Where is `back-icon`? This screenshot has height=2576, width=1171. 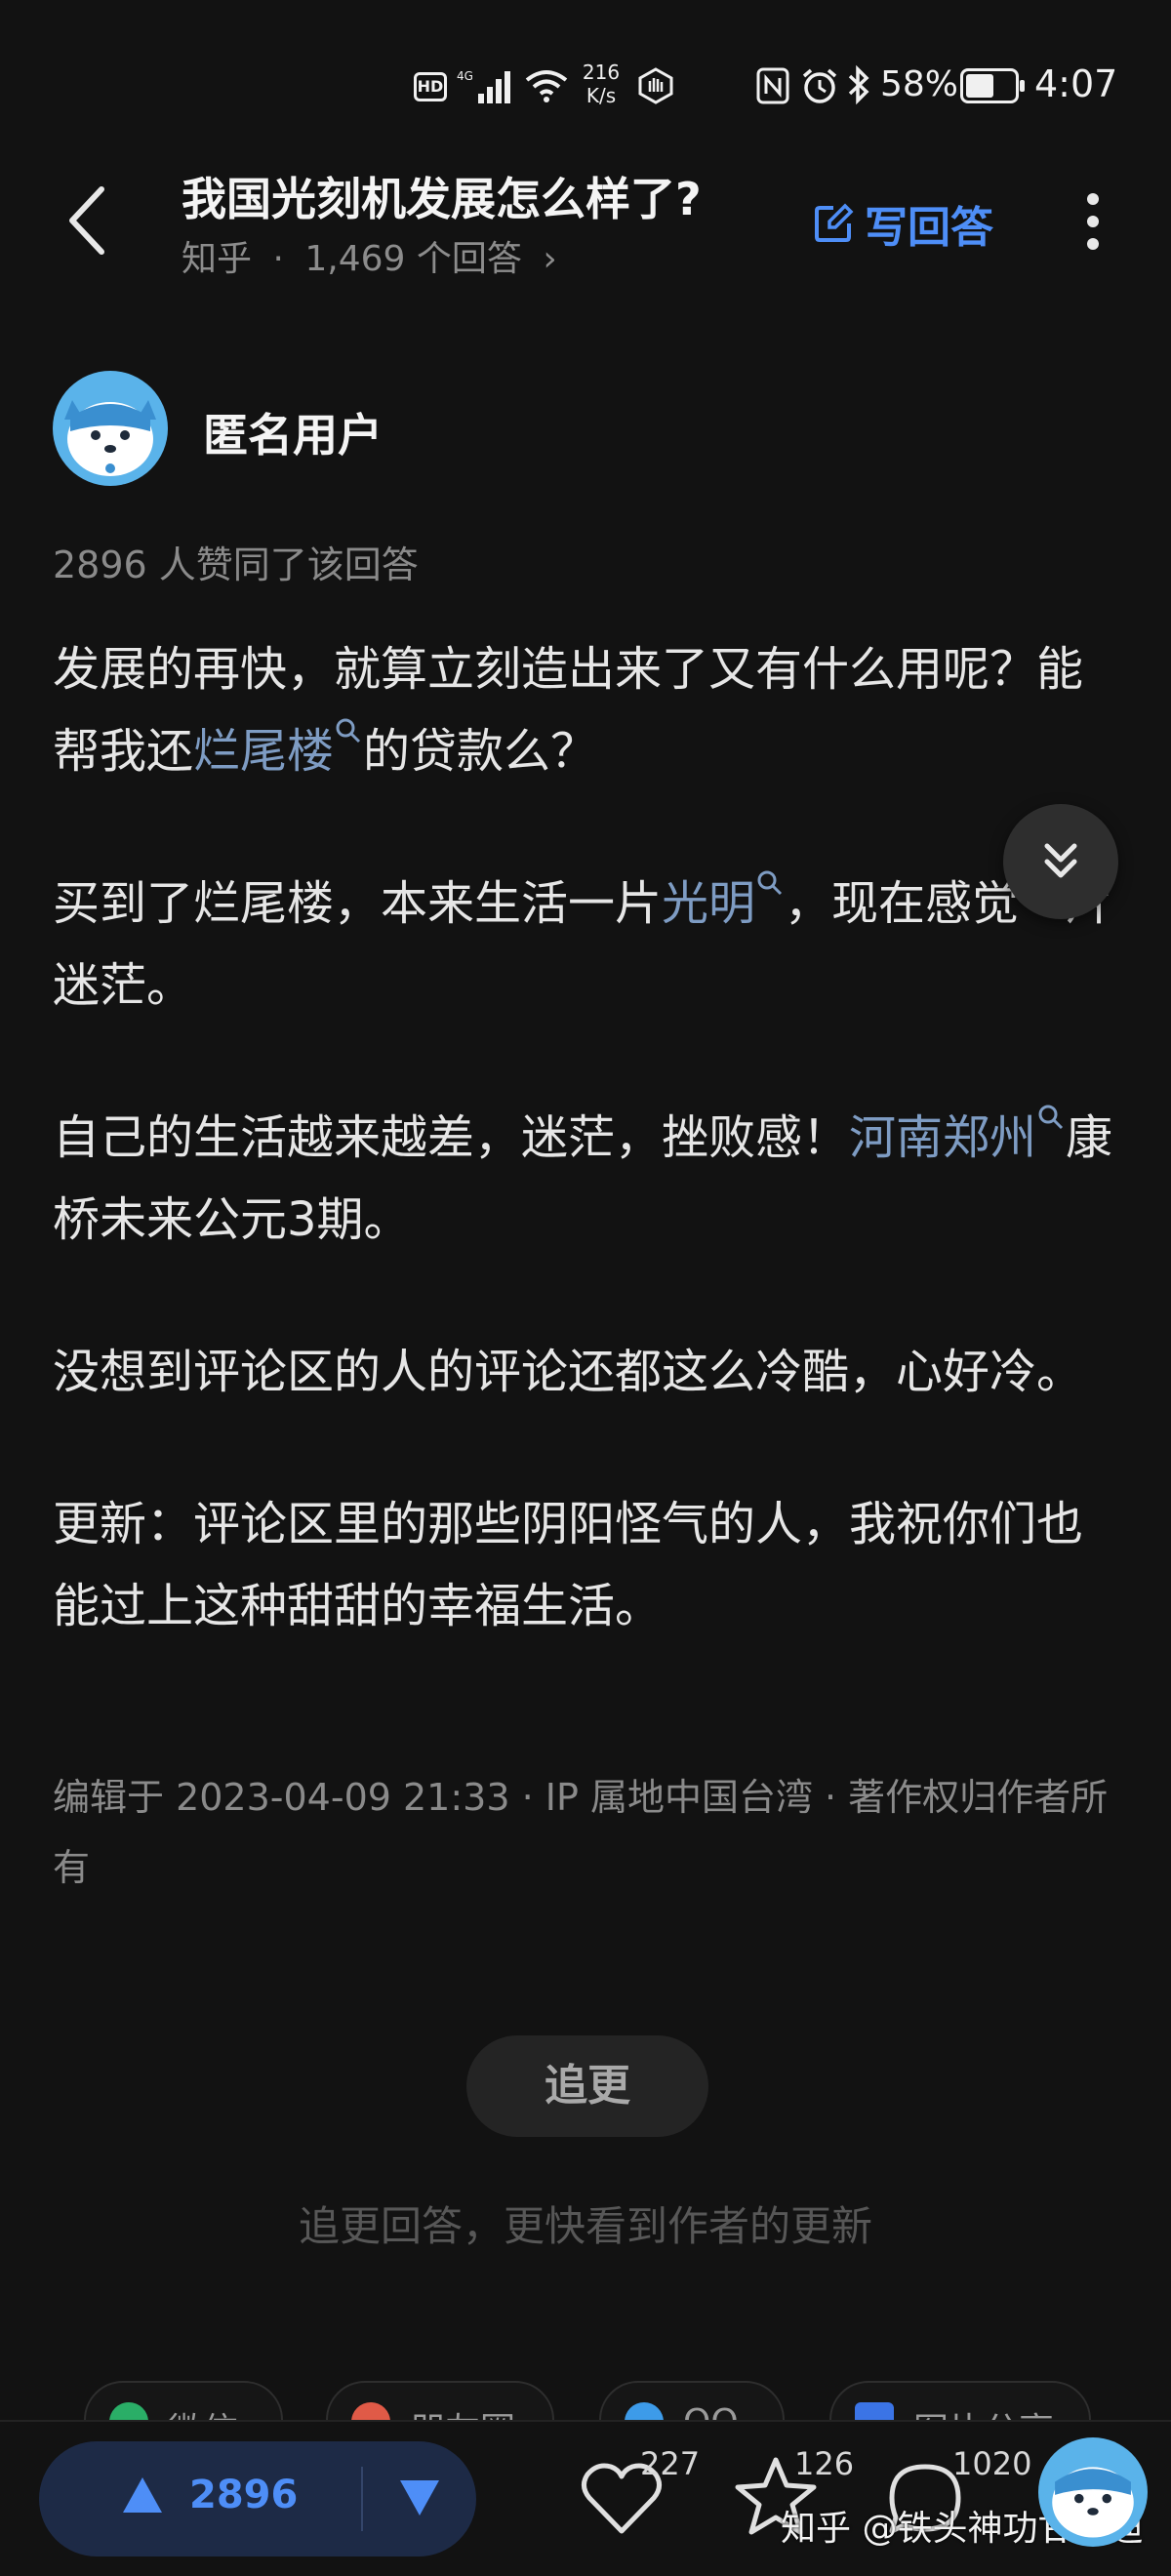
back-icon is located at coordinates (88, 220).